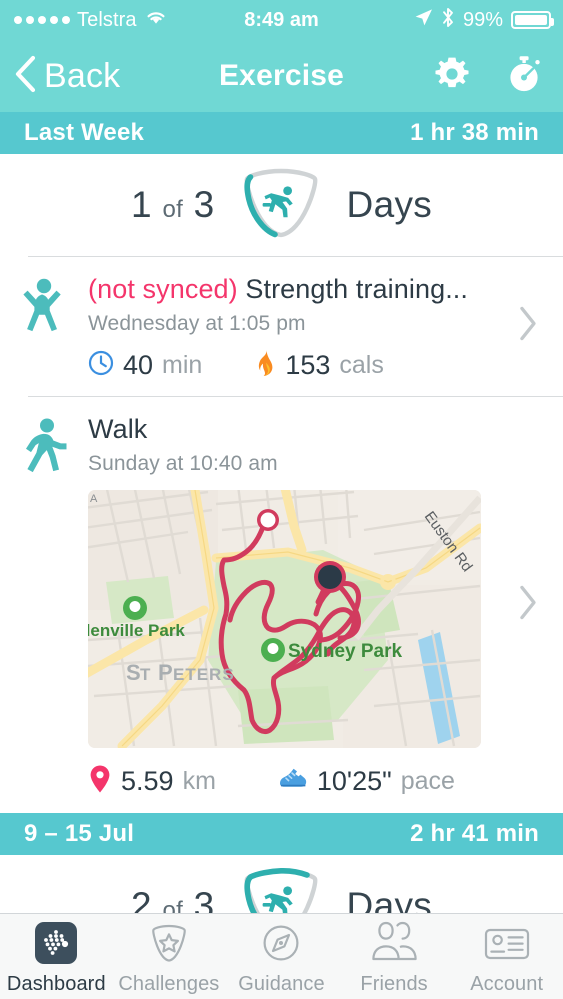 The height and width of the screenshot is (999, 563). I want to click on running-shield-badge-icon, so click(281, 205).